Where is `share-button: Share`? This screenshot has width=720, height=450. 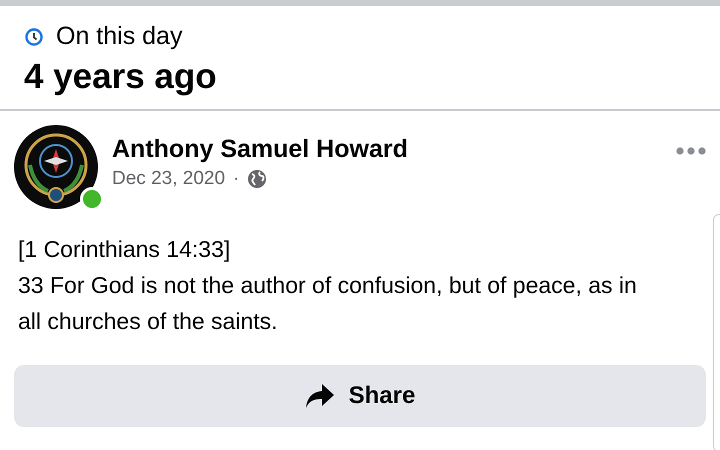 share-button: Share is located at coordinates (360, 396).